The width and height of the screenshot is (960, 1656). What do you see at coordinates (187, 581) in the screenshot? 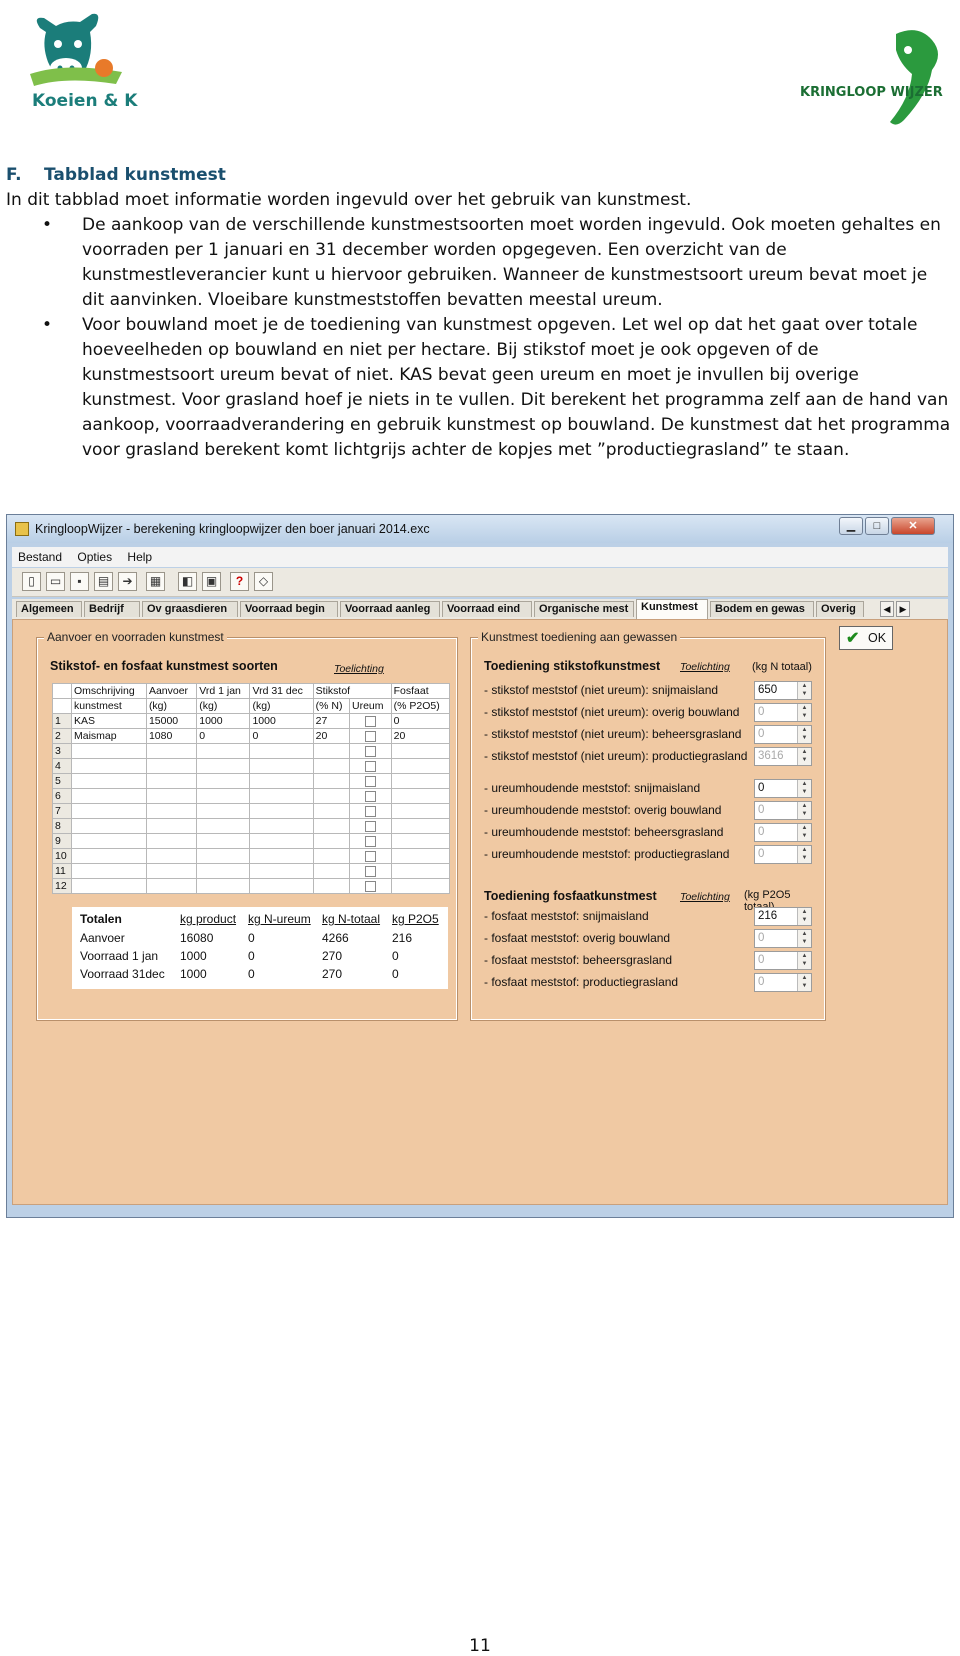
I see `report-icon: ◧` at bounding box center [187, 581].